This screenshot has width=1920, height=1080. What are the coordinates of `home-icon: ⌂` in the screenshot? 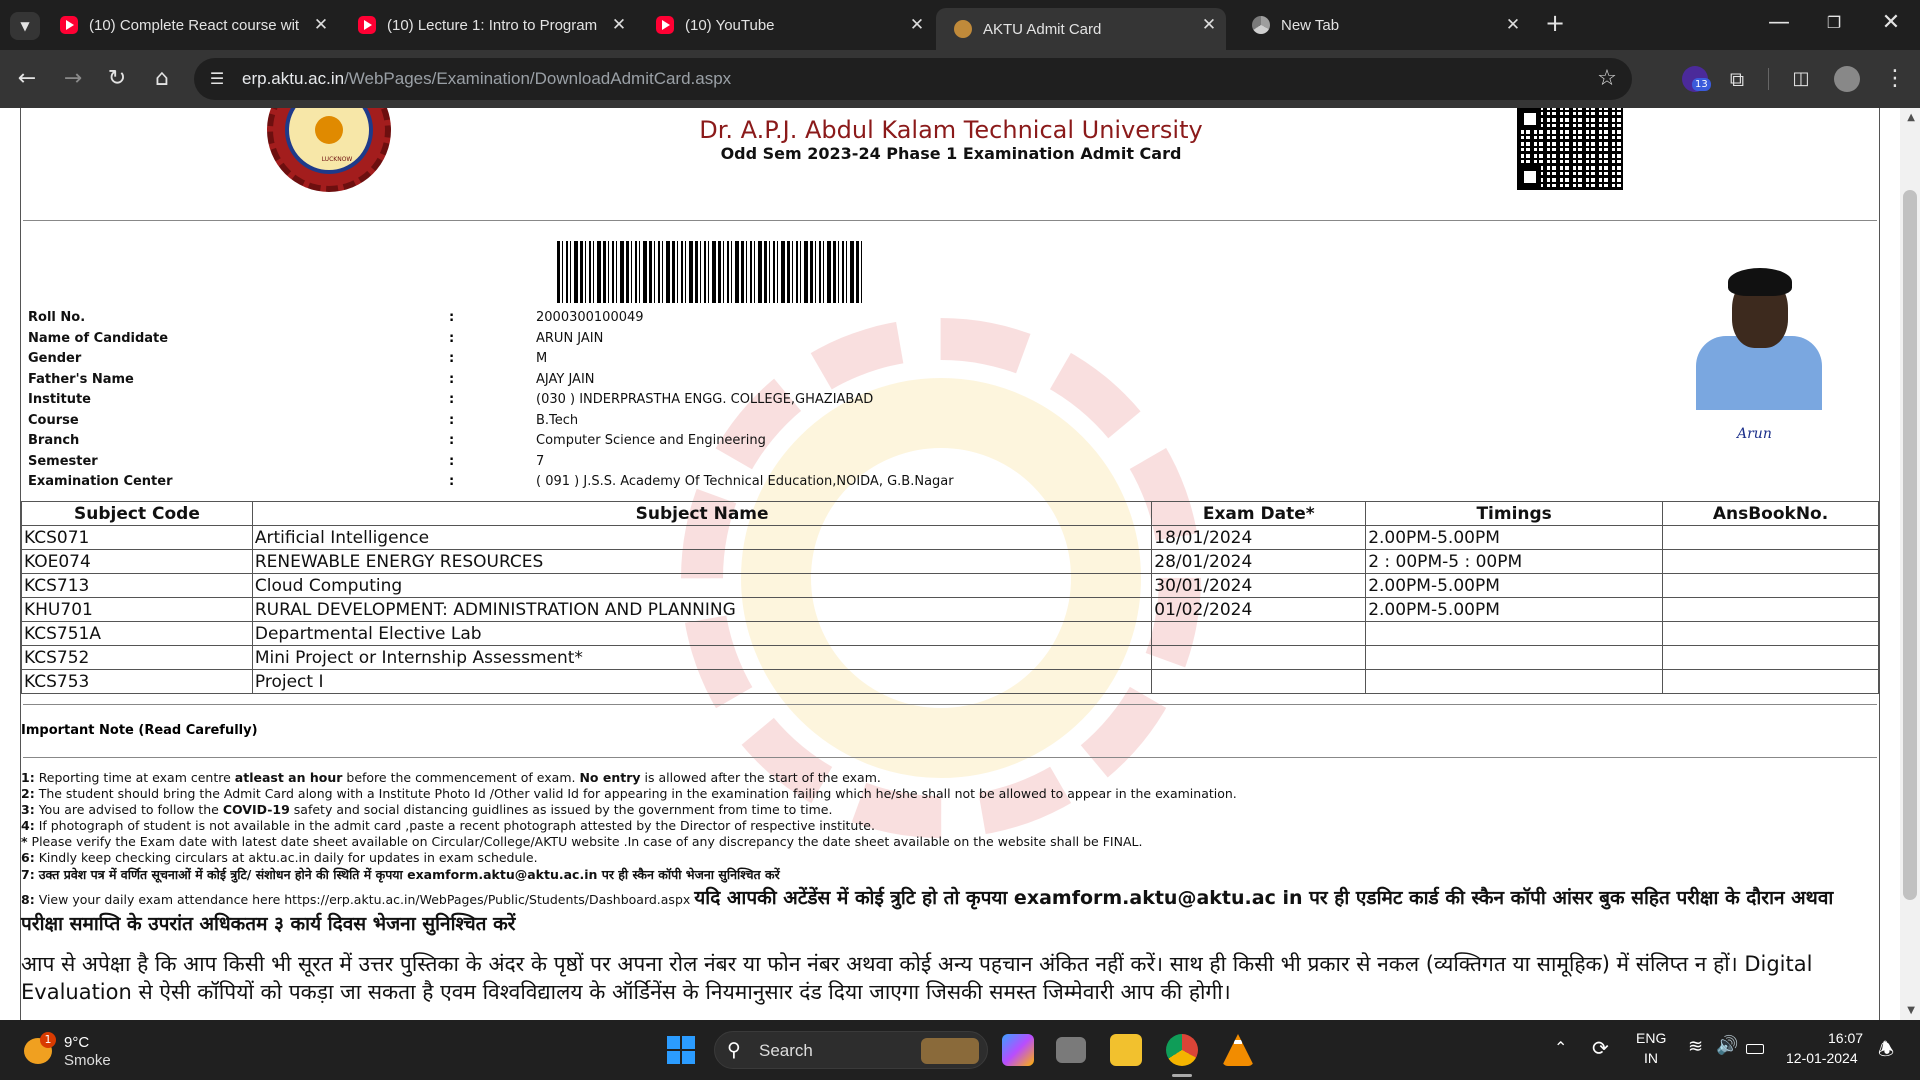 It's located at (162, 79).